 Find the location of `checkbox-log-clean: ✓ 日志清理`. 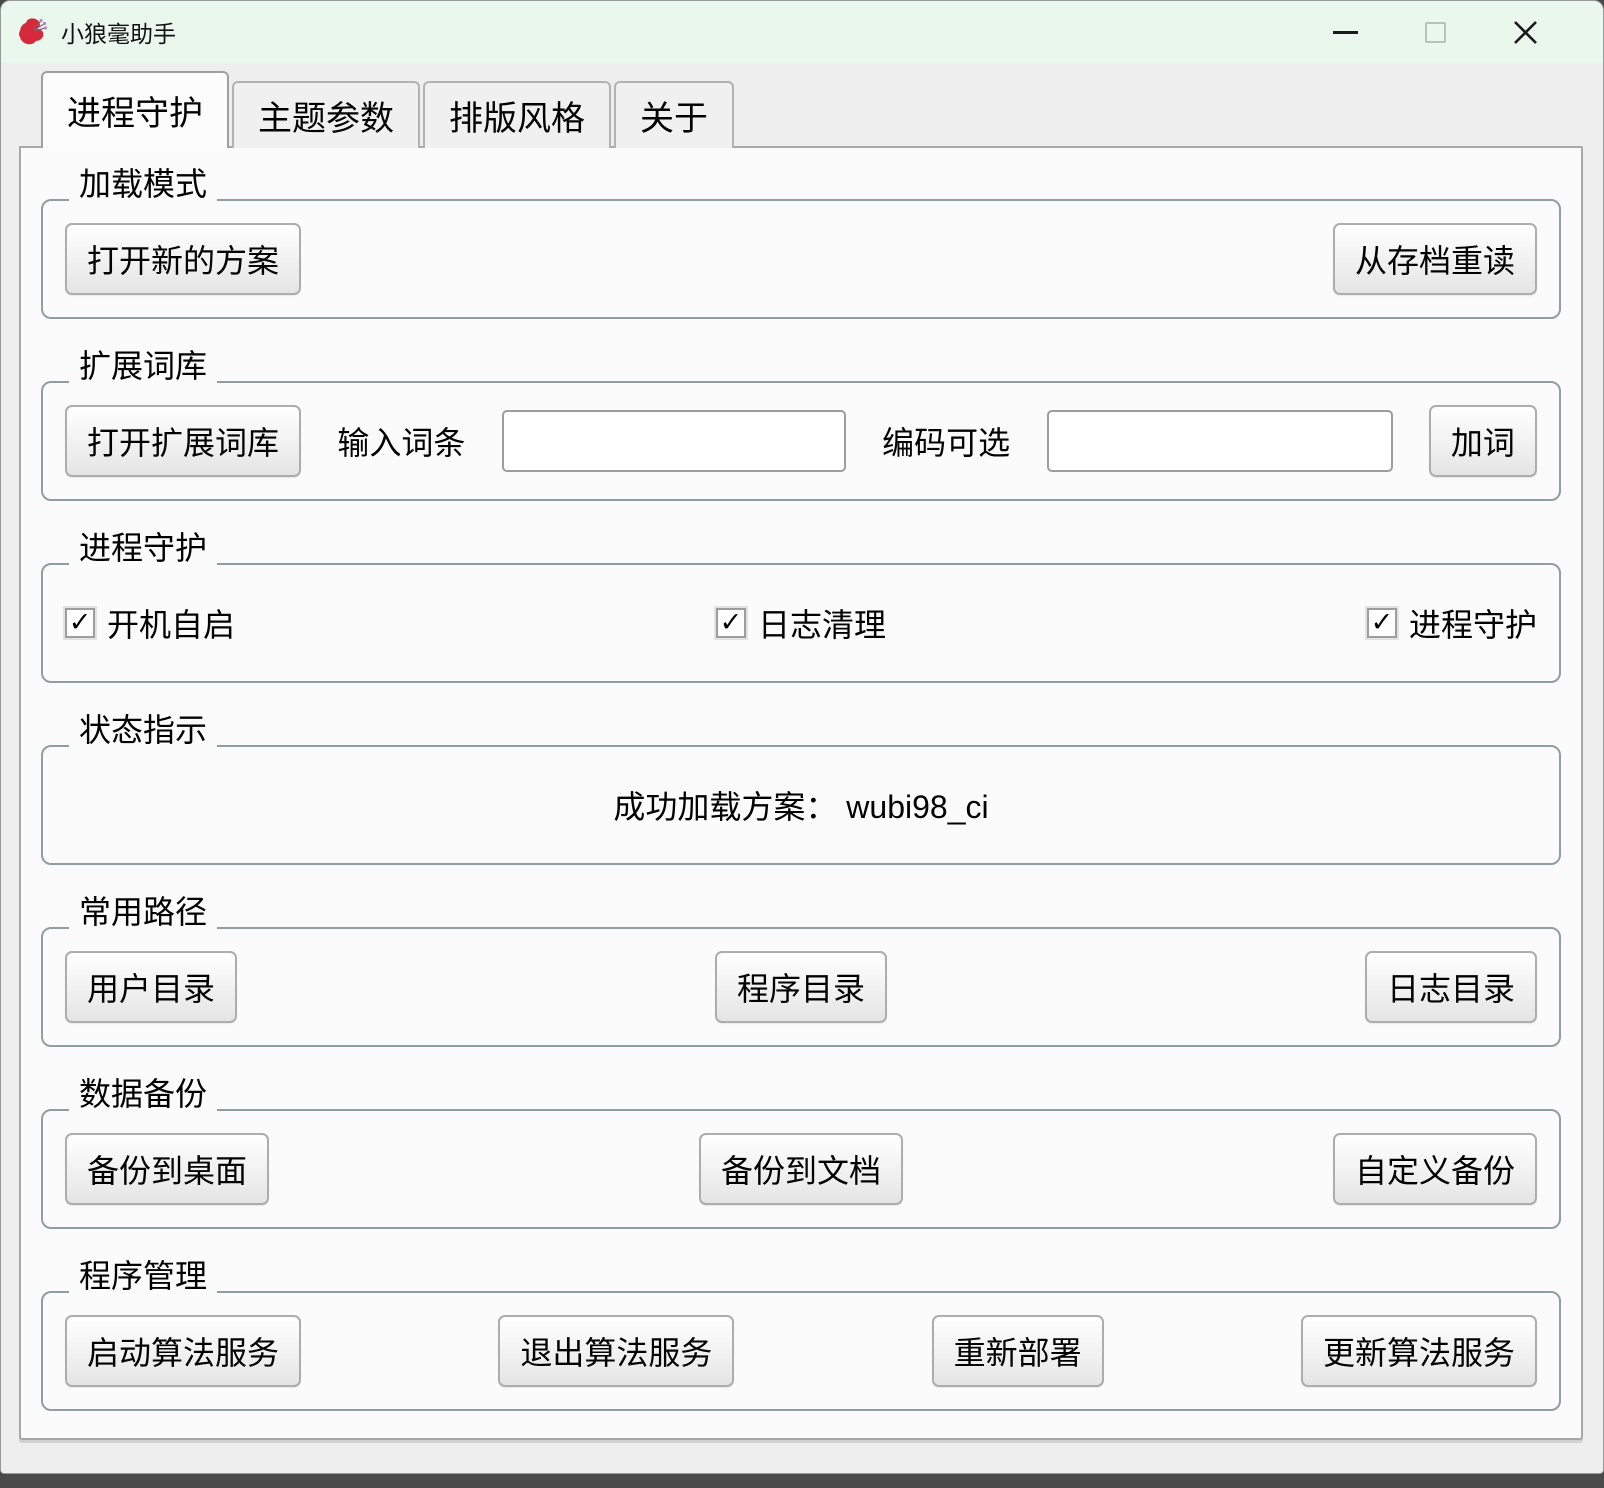

checkbox-log-clean: ✓ 日志清理 is located at coordinates (799, 623).